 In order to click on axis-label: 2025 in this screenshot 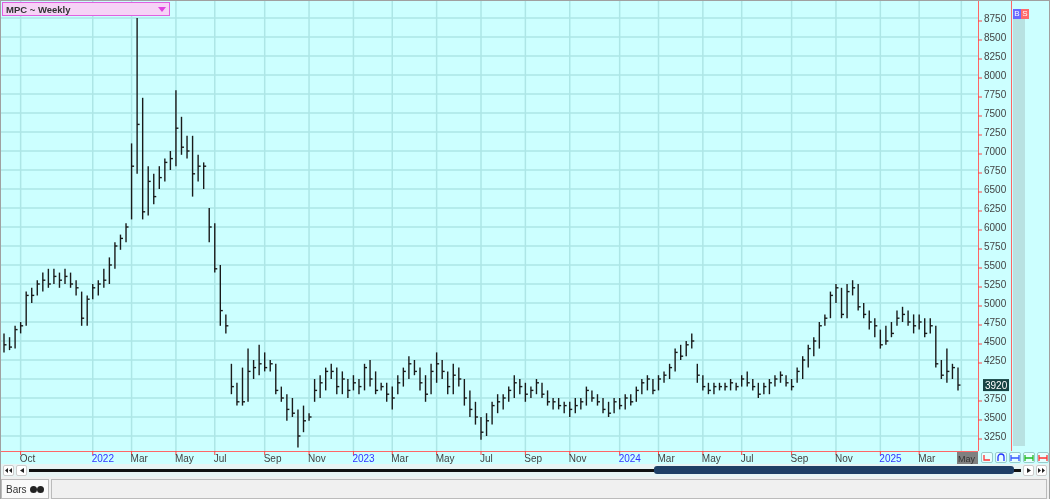, I will do `click(890, 458)`.